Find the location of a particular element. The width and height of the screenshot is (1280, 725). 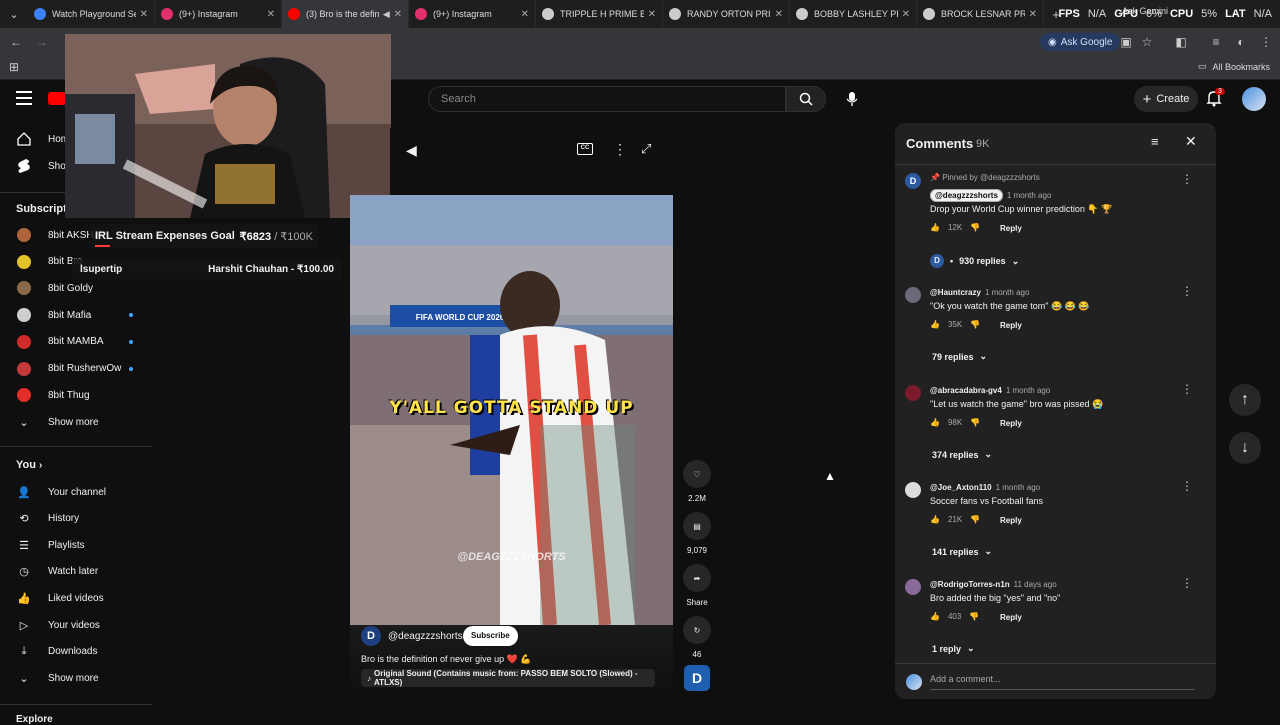

comment-author: @Hauntcrazy 1 month ago is located at coordinates (979, 292).